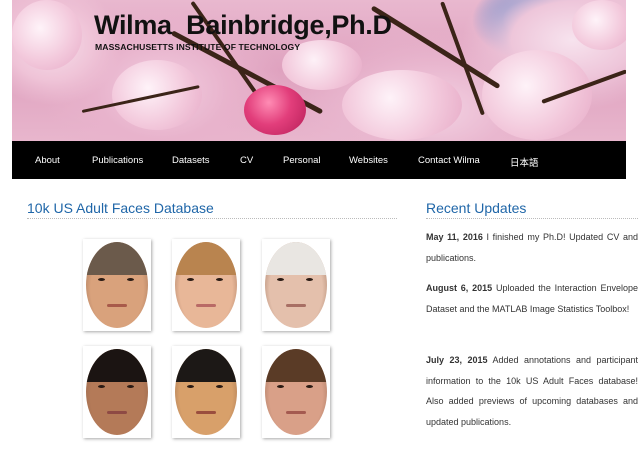 Image resolution: width=640 pixels, height=449 pixels. I want to click on pink-bud-decoration, so click(275, 110).